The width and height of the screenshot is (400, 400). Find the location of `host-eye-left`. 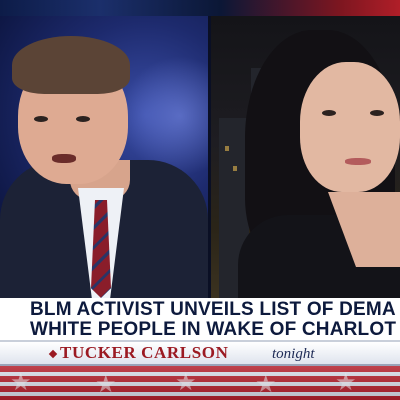

host-eye-left is located at coordinates (41, 119).